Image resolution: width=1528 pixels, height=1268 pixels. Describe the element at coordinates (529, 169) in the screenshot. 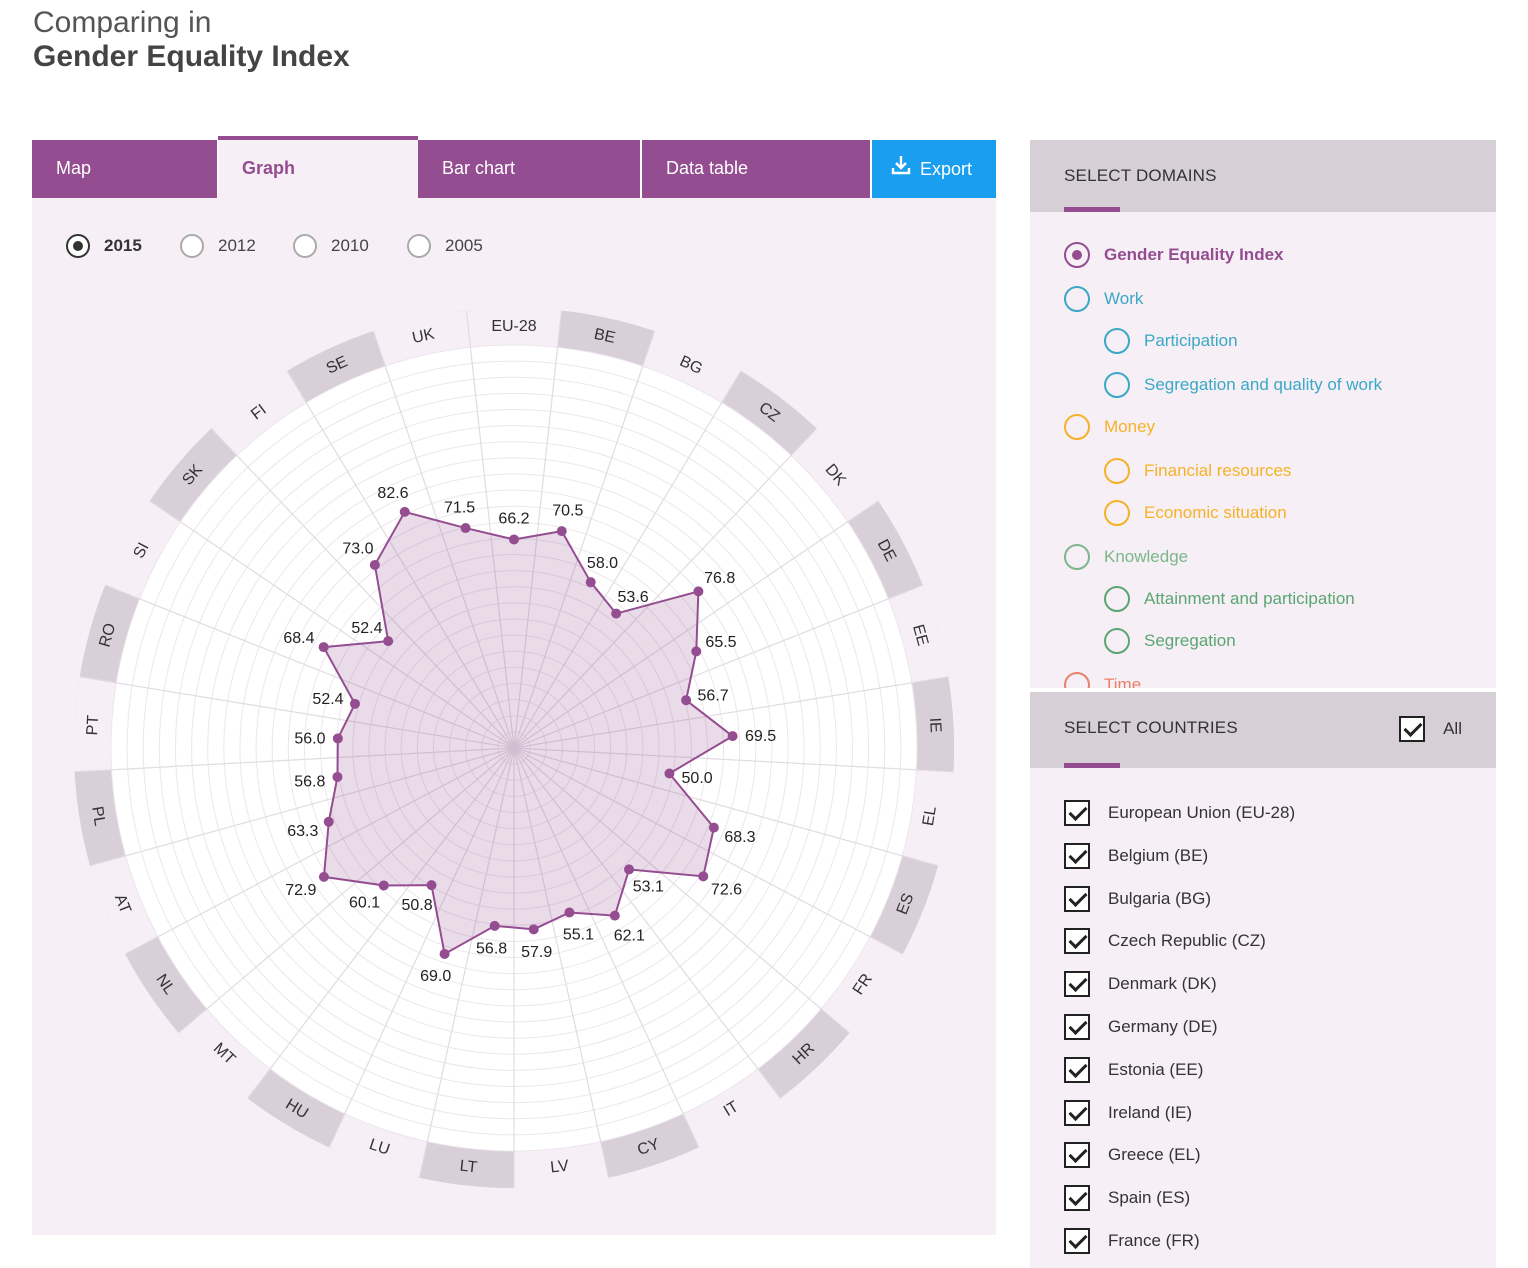

I see `tab-bar-chart: Bar chart` at that location.